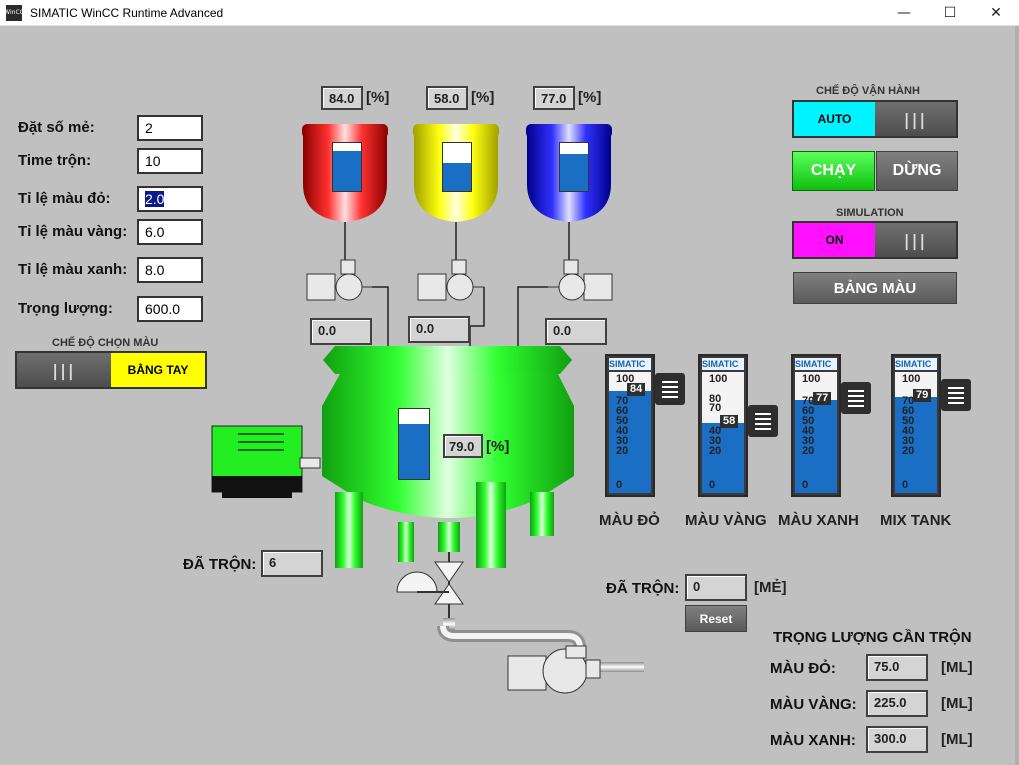  Describe the element at coordinates (813, 740) in the screenshot. I see `required-blue-label: MÀU XANH:` at that location.